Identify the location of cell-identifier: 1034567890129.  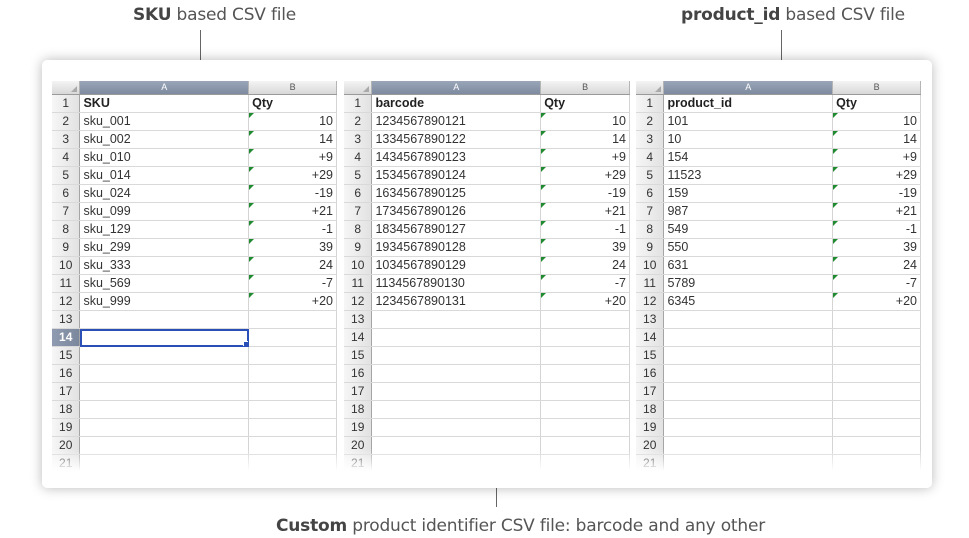
(456, 265).